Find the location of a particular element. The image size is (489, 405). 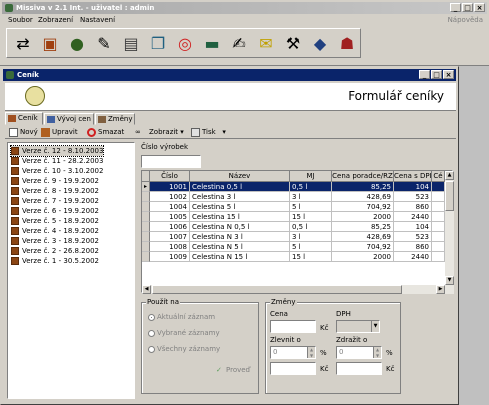

version-item: Verze č. 12 - 8.10.2003 is located at coordinates (57, 151).